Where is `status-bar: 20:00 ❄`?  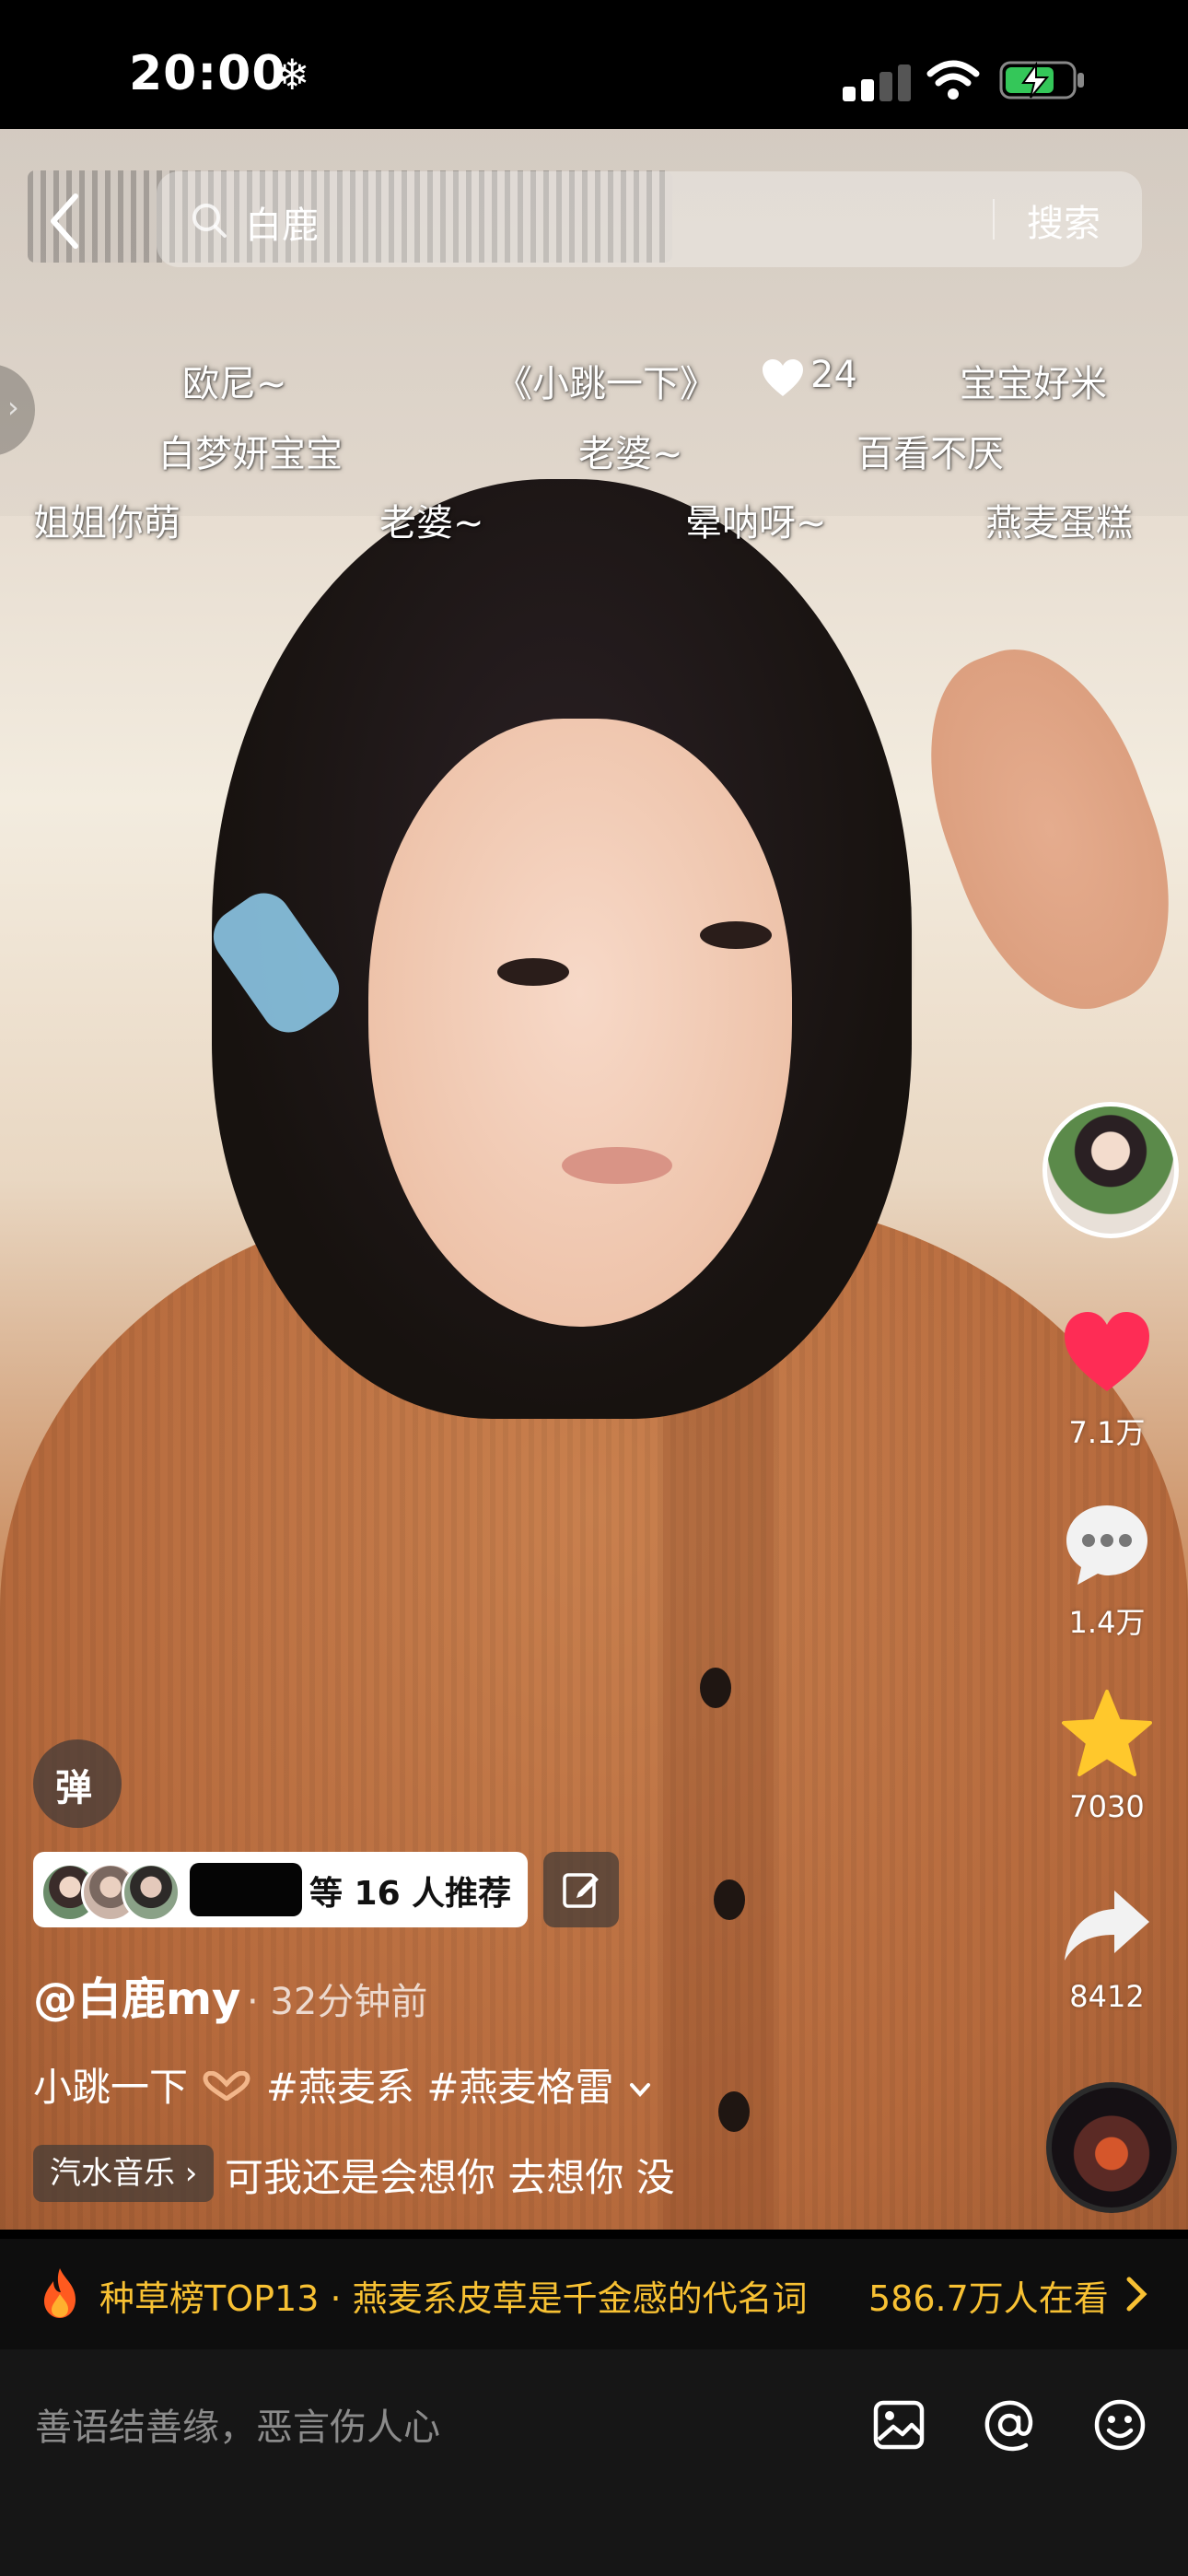 status-bar: 20:00 ❄ is located at coordinates (594, 64).